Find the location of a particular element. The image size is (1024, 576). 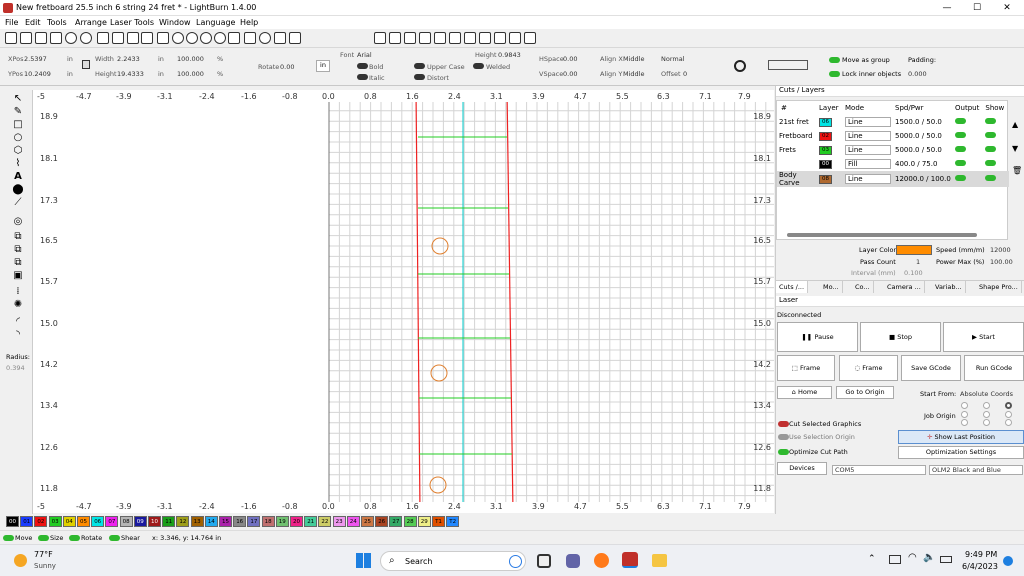

text-height-value: 0.9843 is located at coordinates (509, 55).